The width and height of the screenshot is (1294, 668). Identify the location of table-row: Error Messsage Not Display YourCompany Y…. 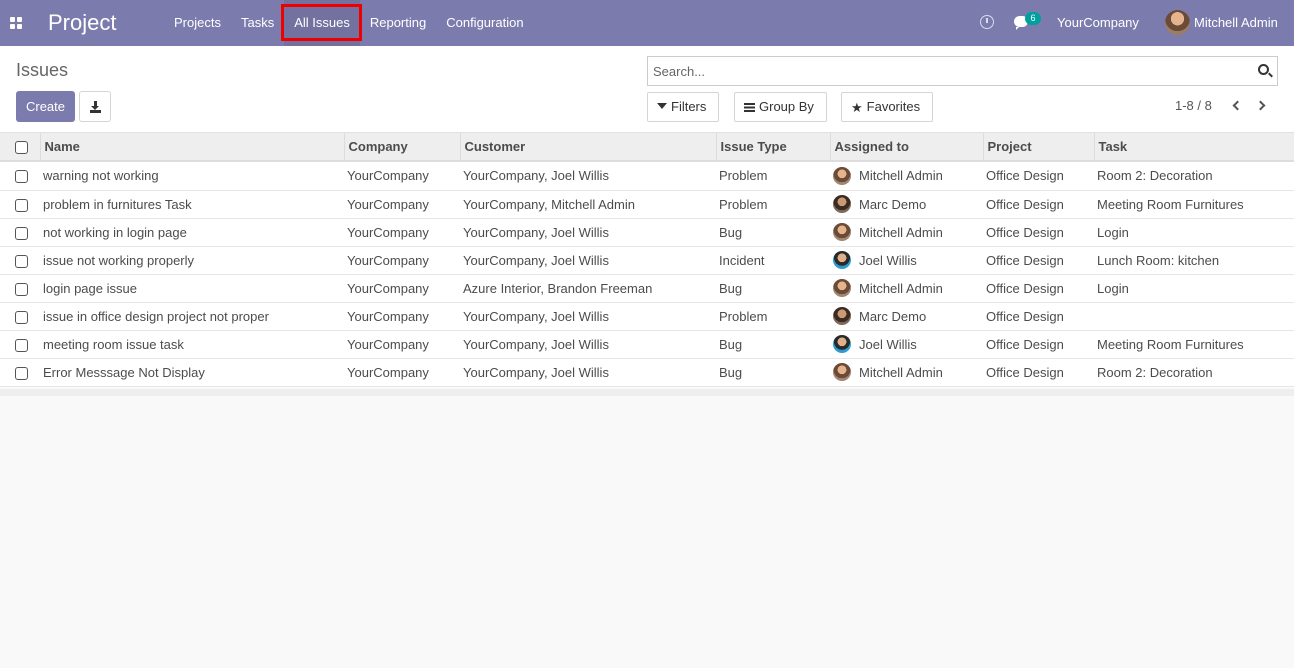
(647, 372).